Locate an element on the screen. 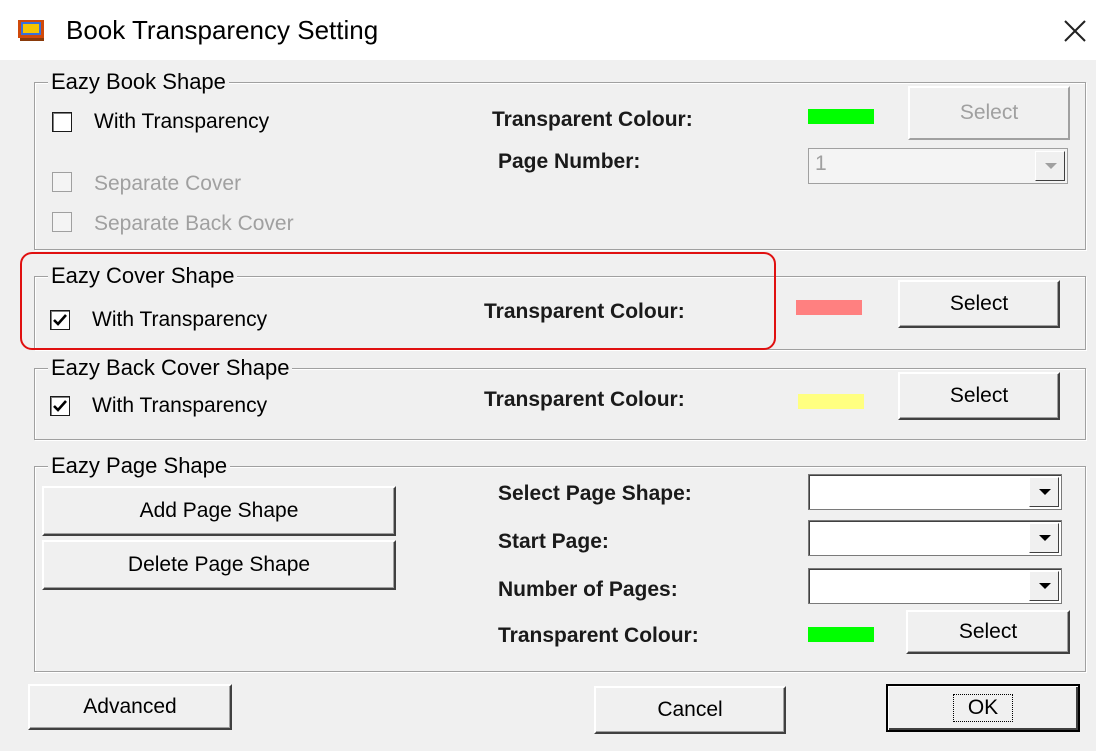 The height and width of the screenshot is (751, 1096). delete-page-shape-button: Delete Page Shape is located at coordinates (219, 565).